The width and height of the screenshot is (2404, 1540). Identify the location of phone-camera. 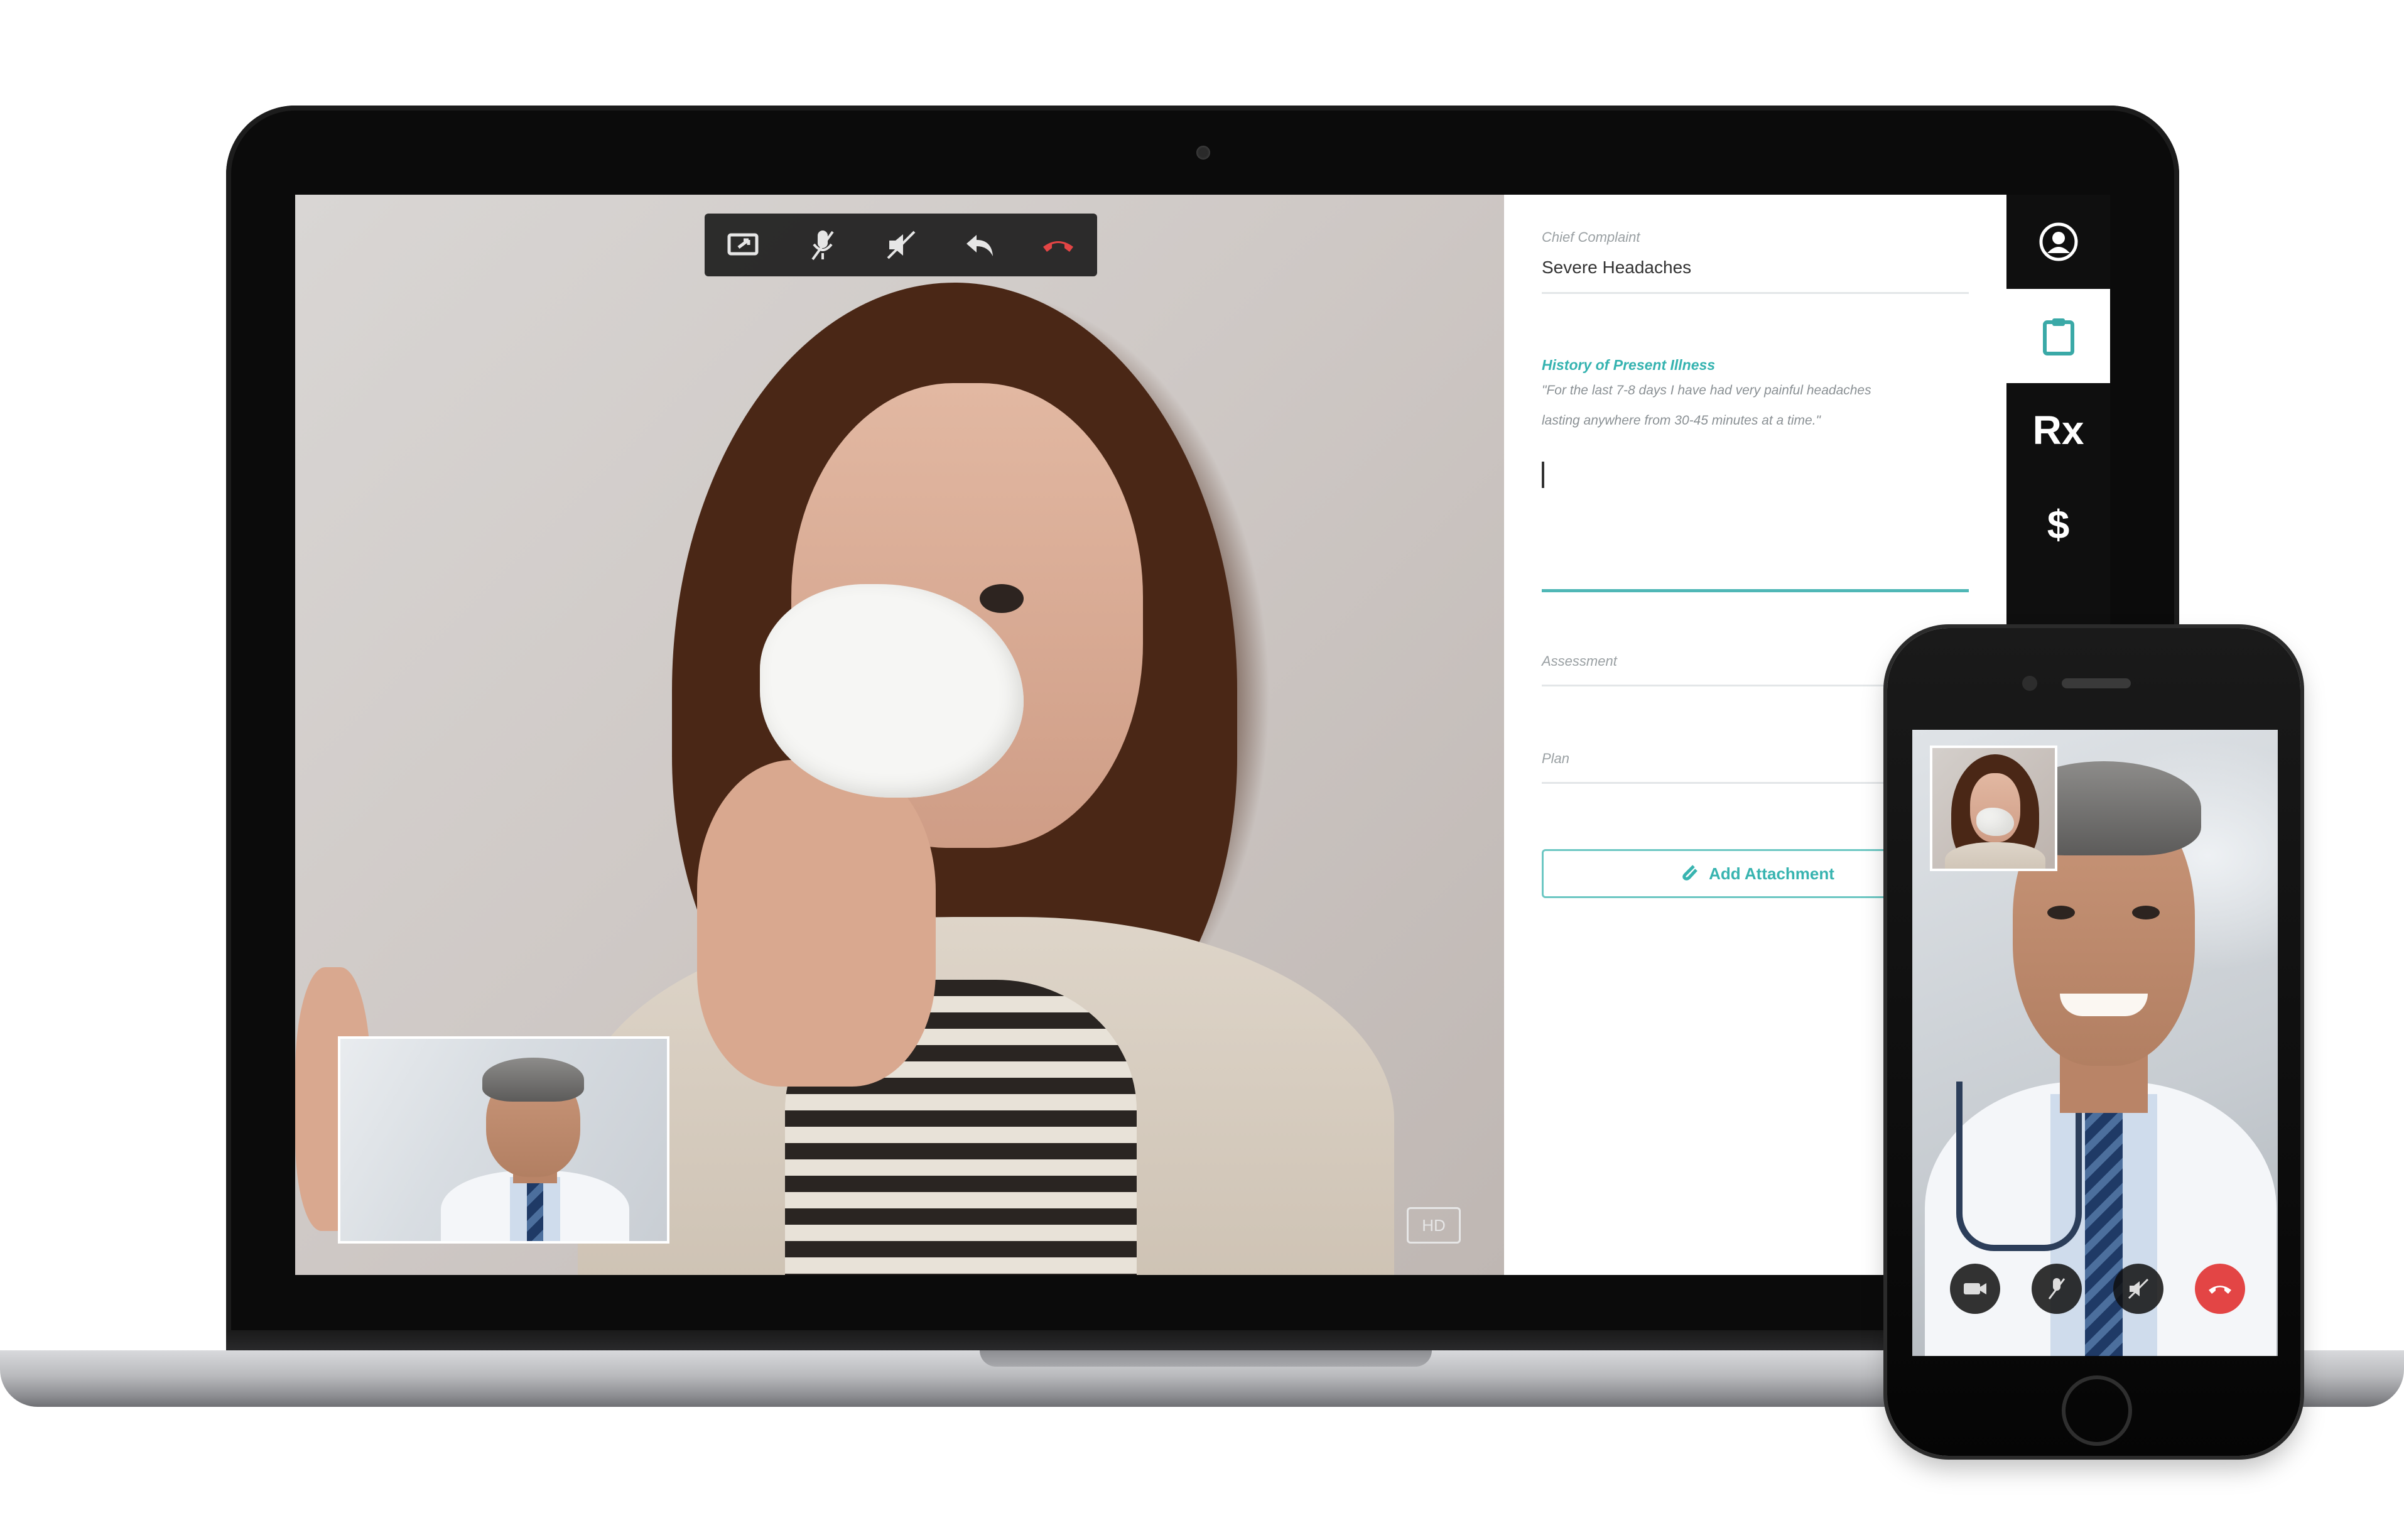
(2029, 683).